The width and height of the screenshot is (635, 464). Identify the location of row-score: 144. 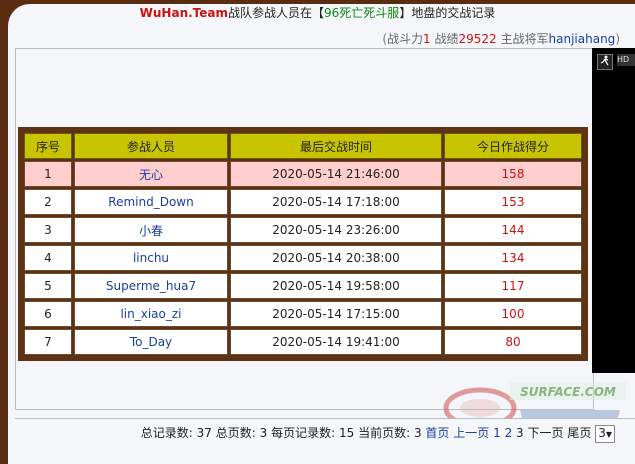
(513, 230).